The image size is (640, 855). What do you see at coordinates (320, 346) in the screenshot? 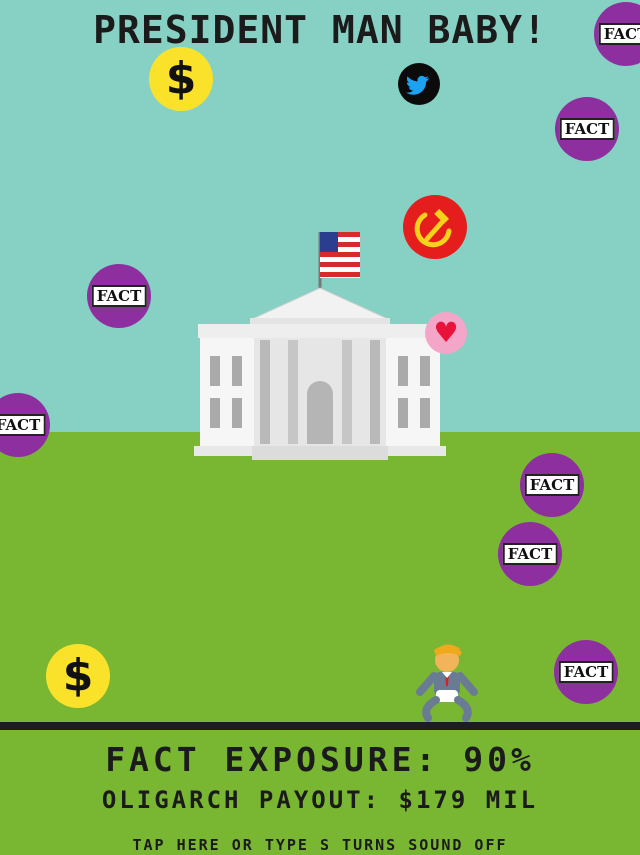
I see `white-house` at bounding box center [320, 346].